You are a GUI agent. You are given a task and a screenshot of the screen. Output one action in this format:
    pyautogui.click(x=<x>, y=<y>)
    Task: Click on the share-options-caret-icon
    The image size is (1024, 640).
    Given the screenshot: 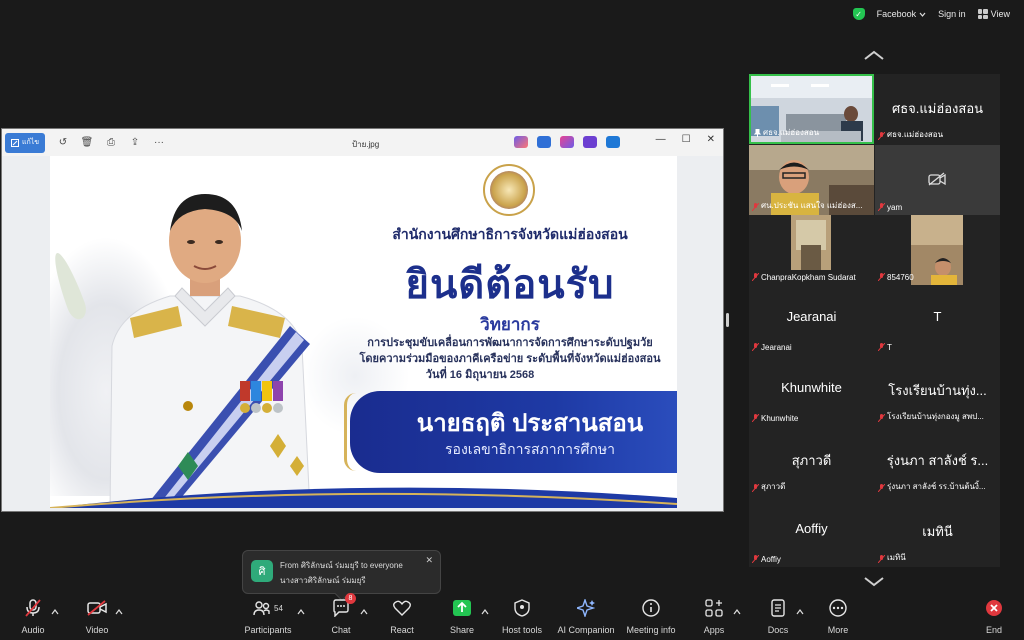 What is the action you would take?
    pyautogui.click(x=485, y=612)
    